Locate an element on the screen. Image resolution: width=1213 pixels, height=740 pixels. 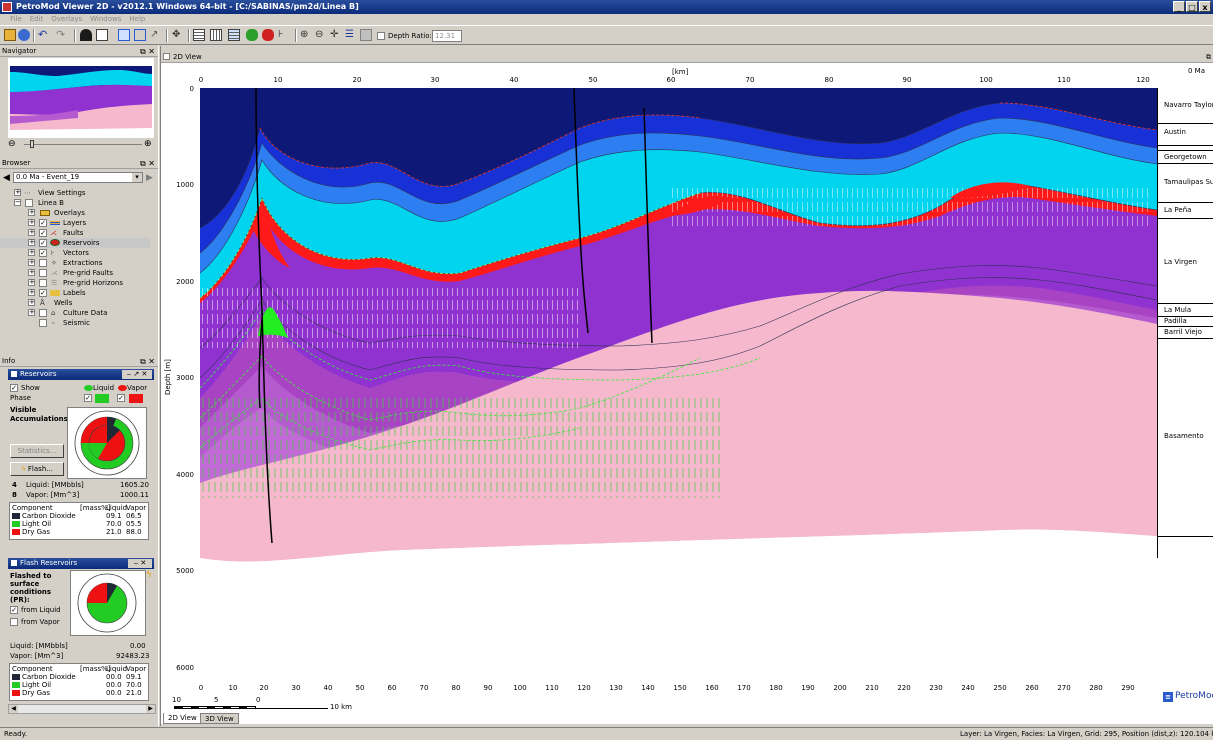
culture-icon: ⌂ is located at coordinates (53, 313).